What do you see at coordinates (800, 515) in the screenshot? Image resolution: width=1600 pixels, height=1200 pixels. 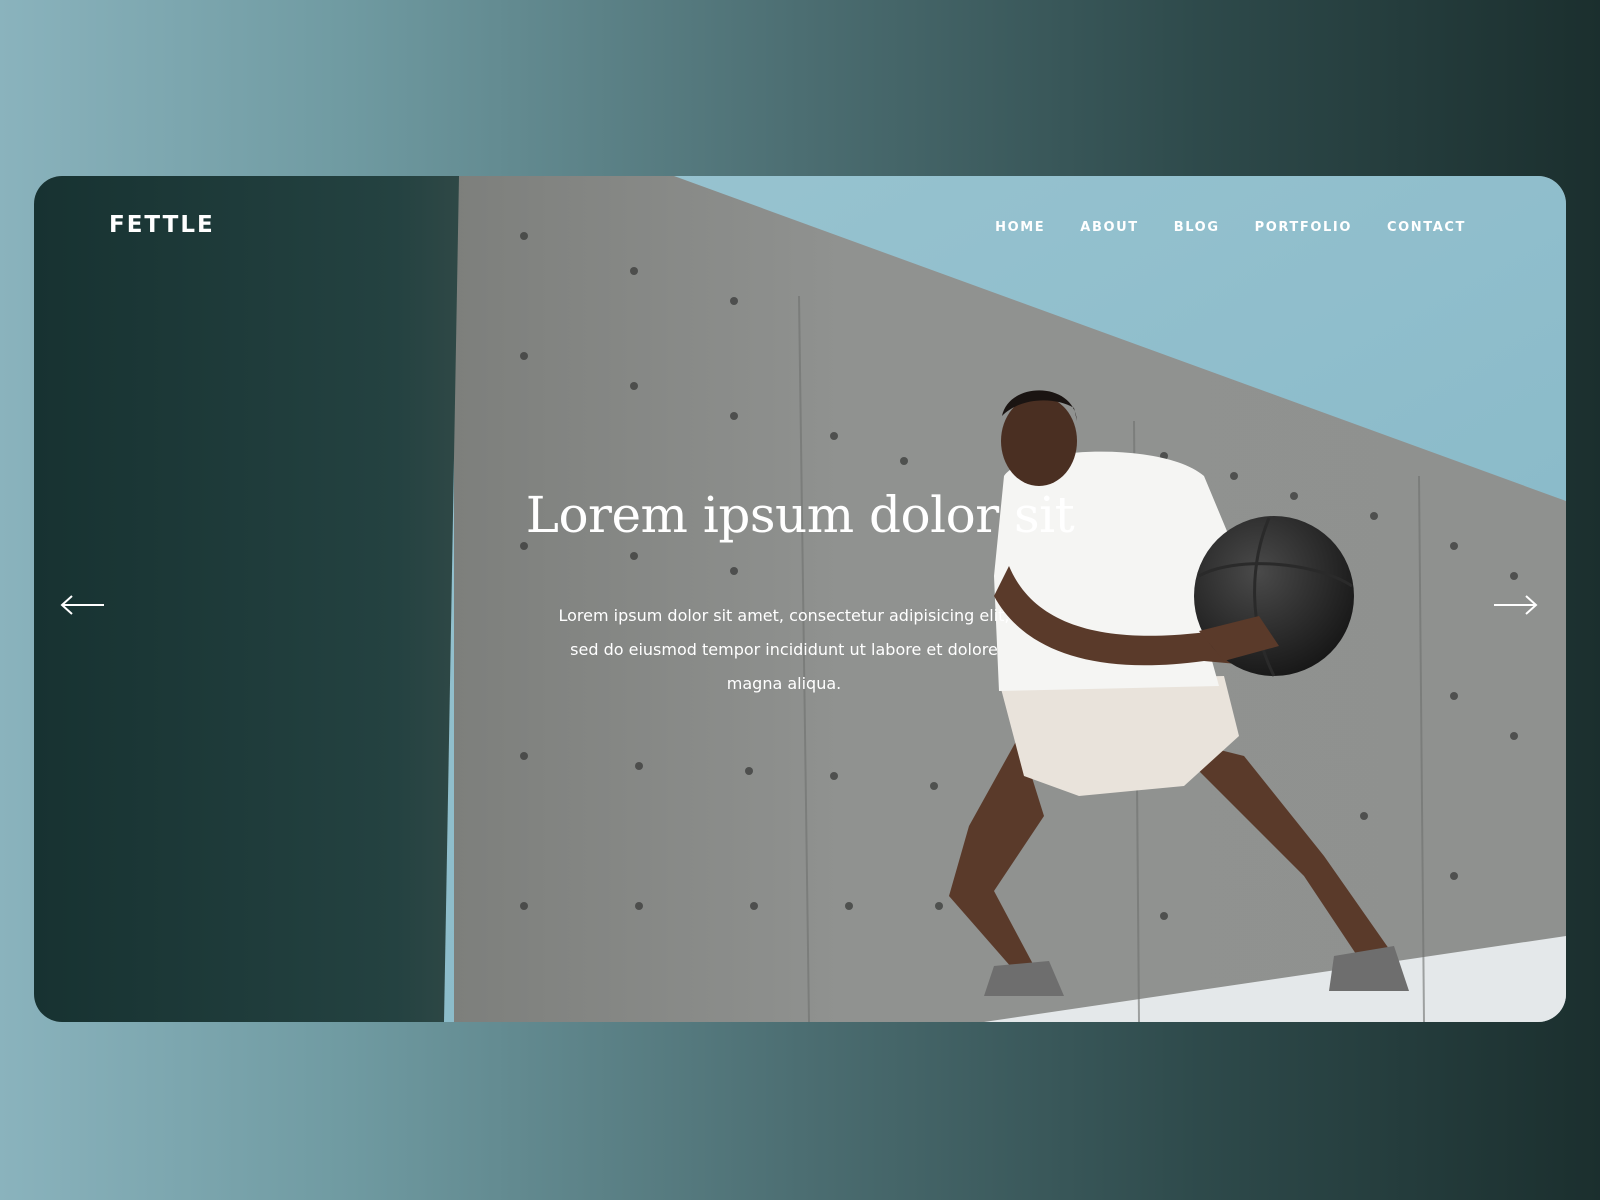 I see `hero-headline: Lorem ipsum dolor sit` at bounding box center [800, 515].